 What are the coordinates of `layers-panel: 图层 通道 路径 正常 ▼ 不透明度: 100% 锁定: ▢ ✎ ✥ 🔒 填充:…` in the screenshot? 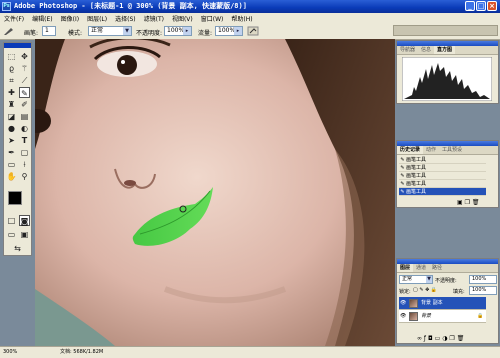 It's located at (447, 301).